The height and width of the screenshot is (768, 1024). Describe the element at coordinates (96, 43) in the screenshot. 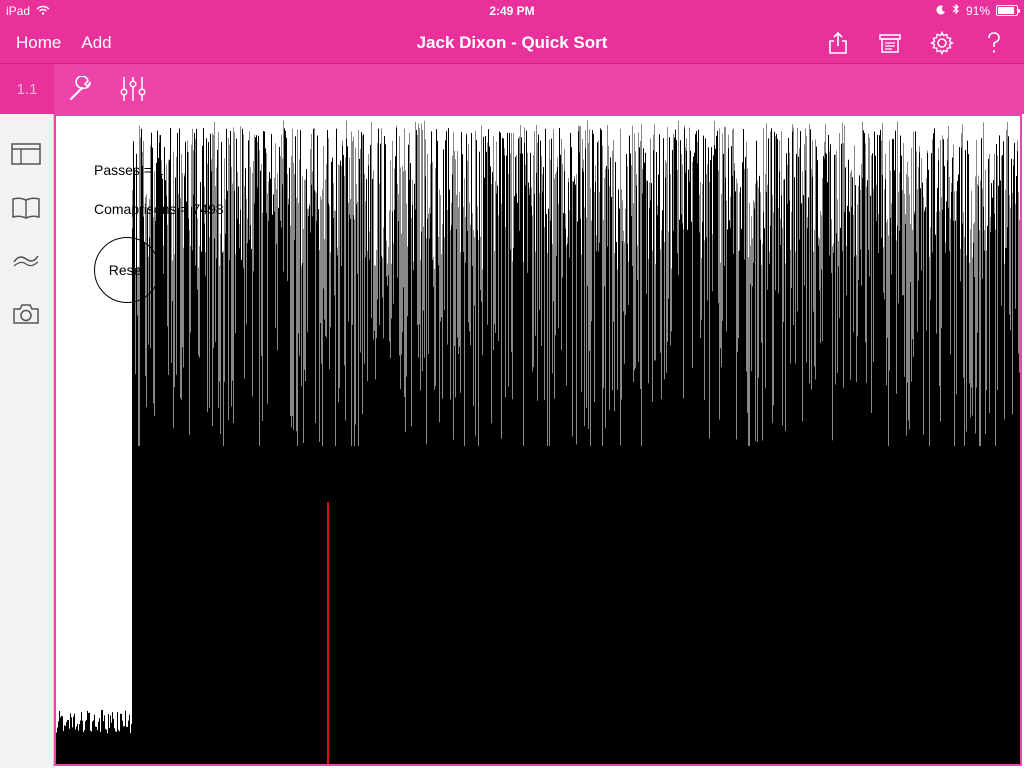

I see `add-button: Add` at that location.